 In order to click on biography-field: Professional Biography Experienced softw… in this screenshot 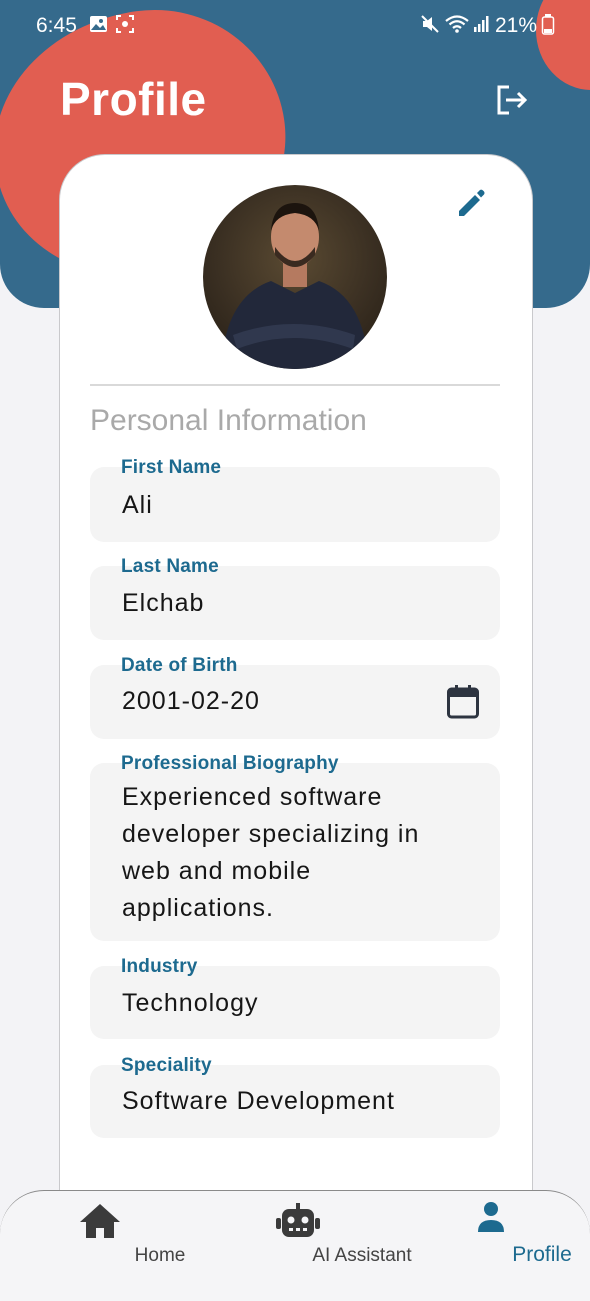, I will do `click(295, 847)`.